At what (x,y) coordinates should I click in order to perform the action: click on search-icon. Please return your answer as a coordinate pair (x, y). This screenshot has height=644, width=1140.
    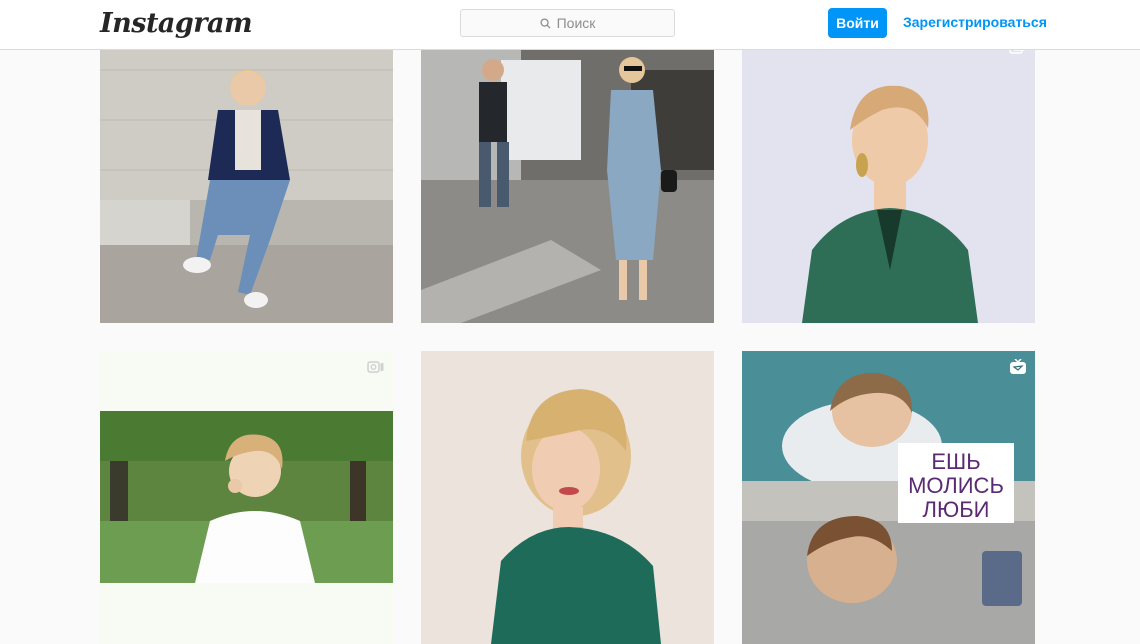
    Looking at the image, I should click on (545, 23).